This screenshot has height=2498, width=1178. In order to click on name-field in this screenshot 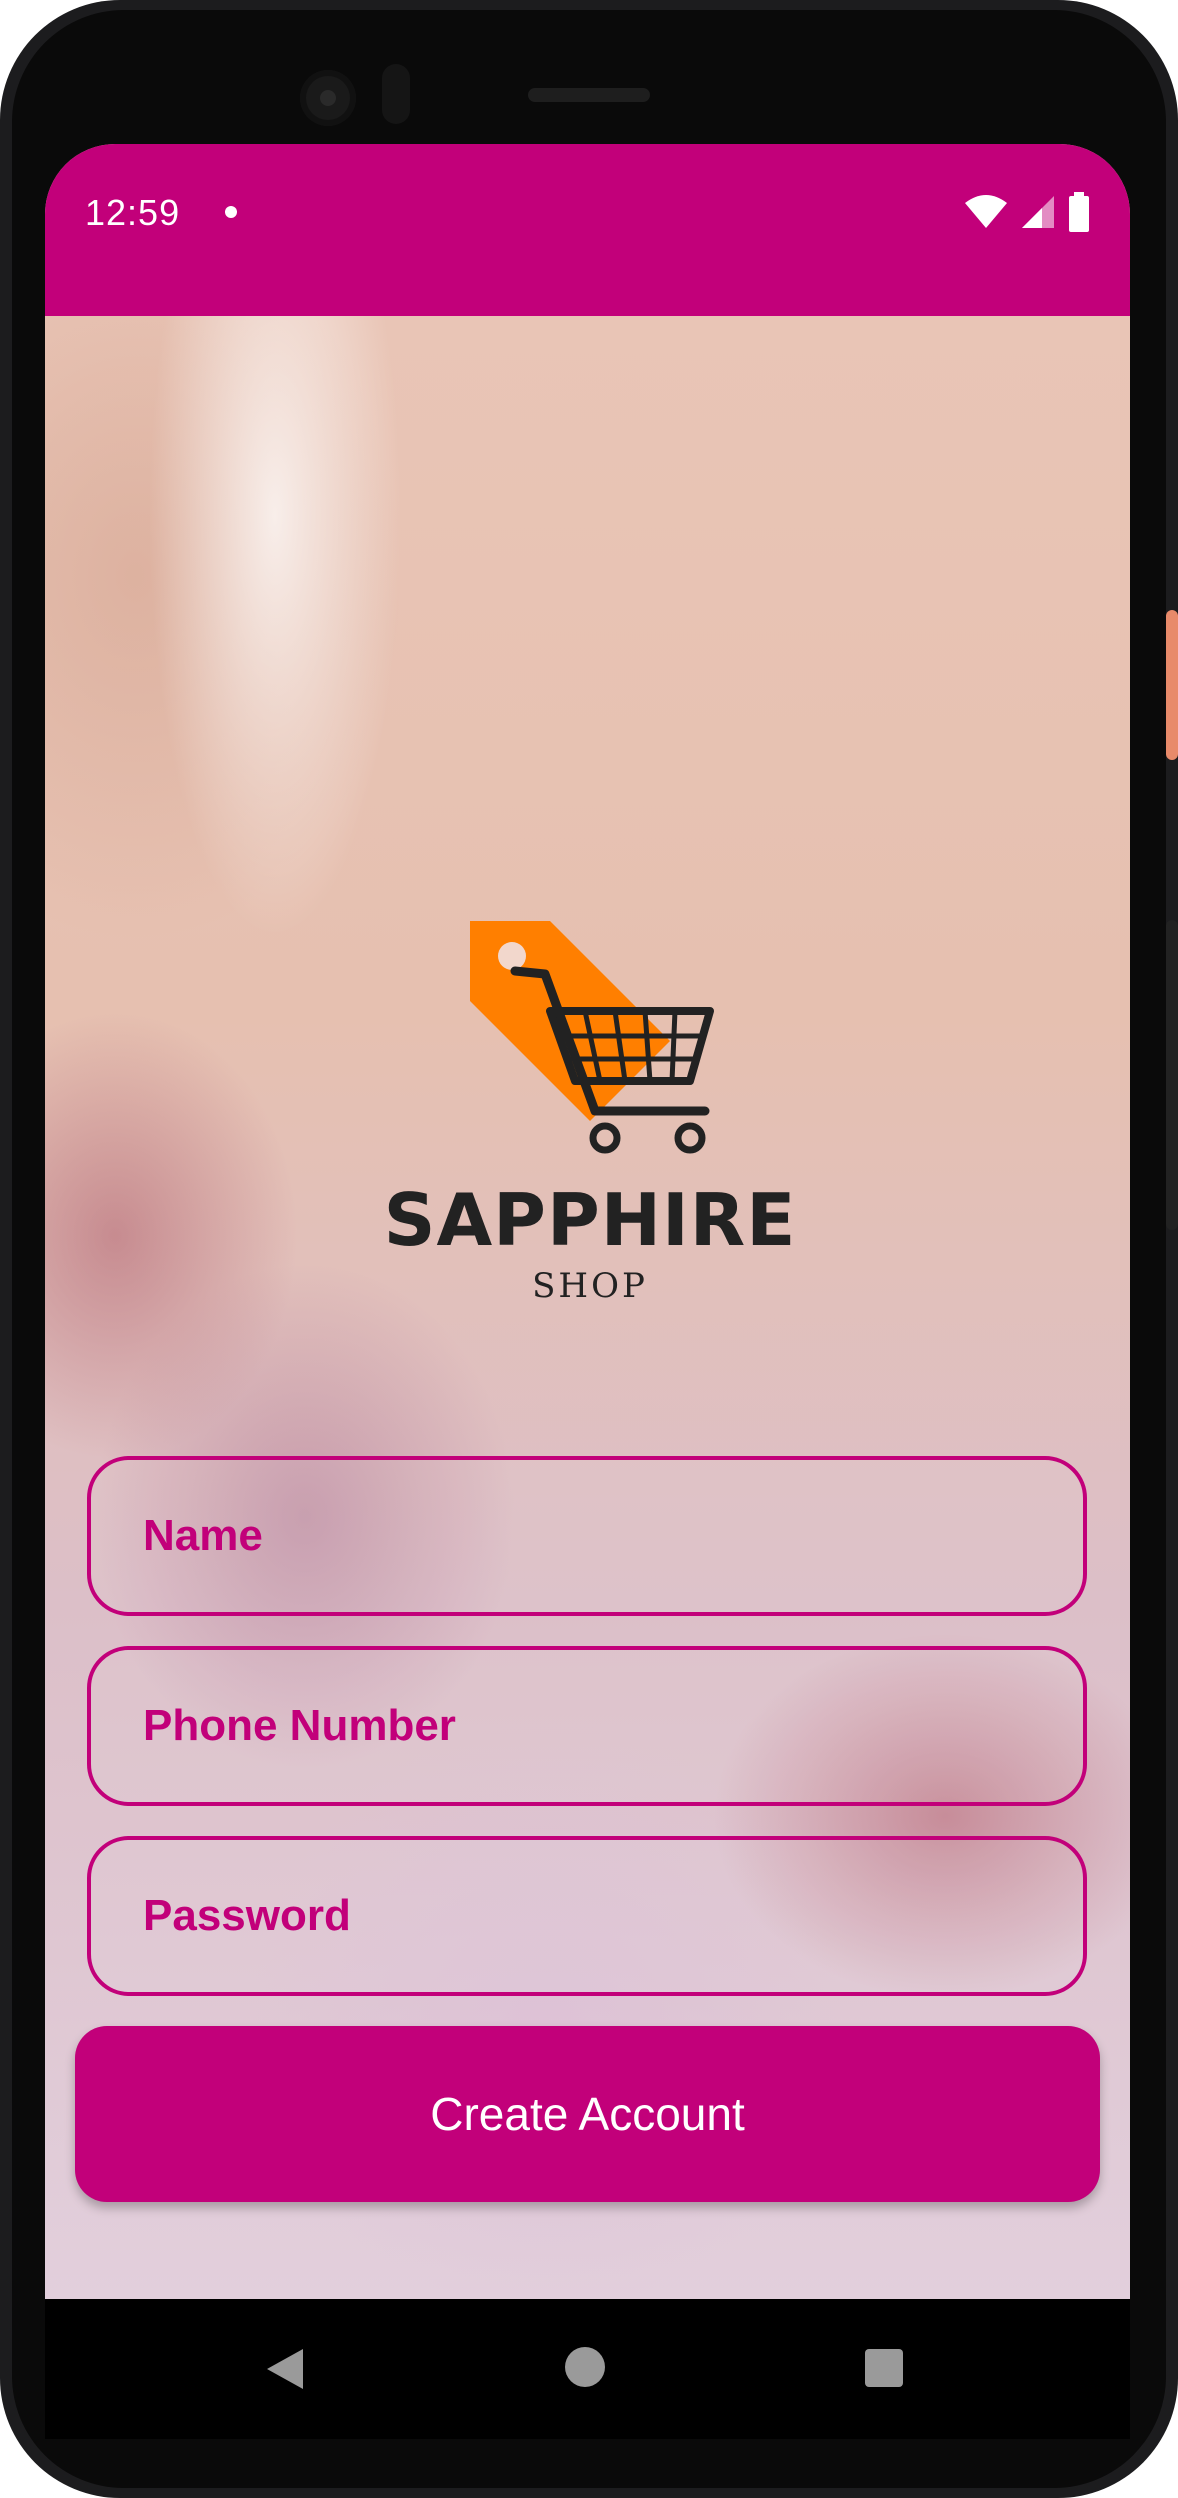, I will do `click(587, 1536)`.